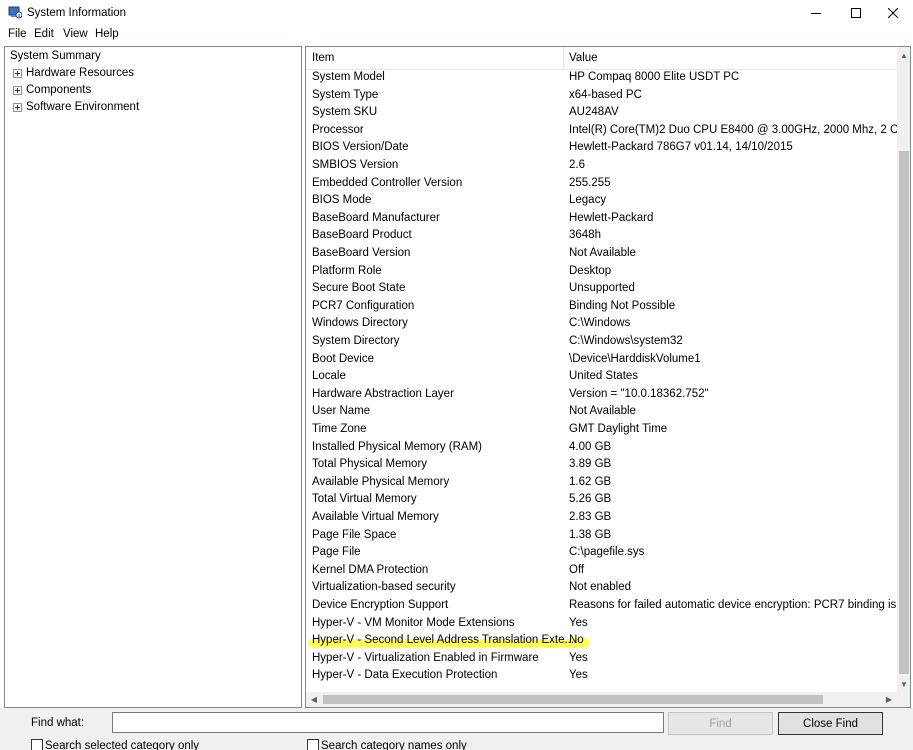  Describe the element at coordinates (573, 699) in the screenshot. I see `horizontal-scroll-thumb` at that location.